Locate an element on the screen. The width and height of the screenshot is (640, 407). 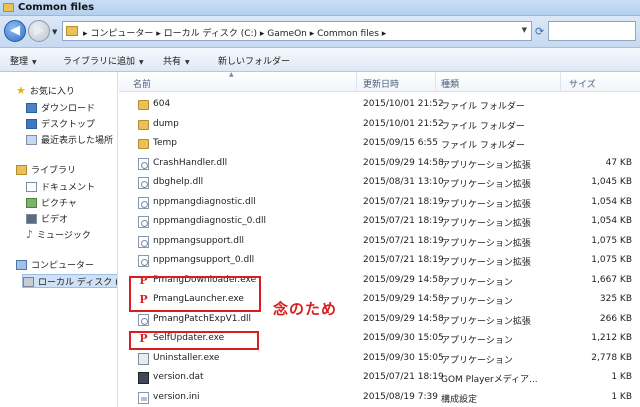
nav-label: ドキュメント is located at coordinates (68, 188).